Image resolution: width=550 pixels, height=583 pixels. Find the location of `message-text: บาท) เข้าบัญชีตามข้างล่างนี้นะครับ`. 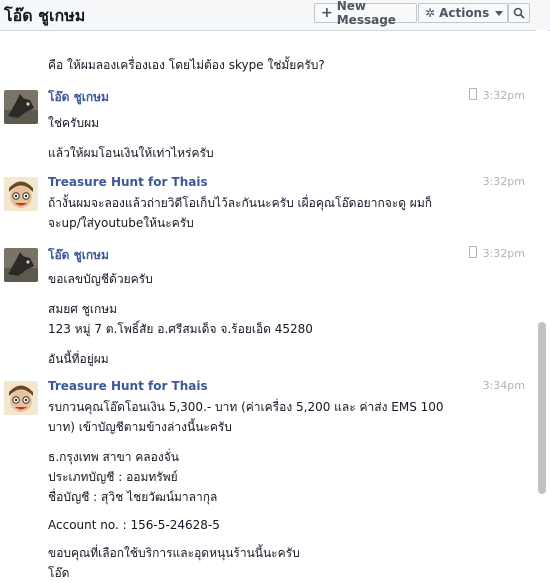

message-text: บาท) เข้าบัญชีตามข้างล่างนี้นะครับ is located at coordinates (140, 427).